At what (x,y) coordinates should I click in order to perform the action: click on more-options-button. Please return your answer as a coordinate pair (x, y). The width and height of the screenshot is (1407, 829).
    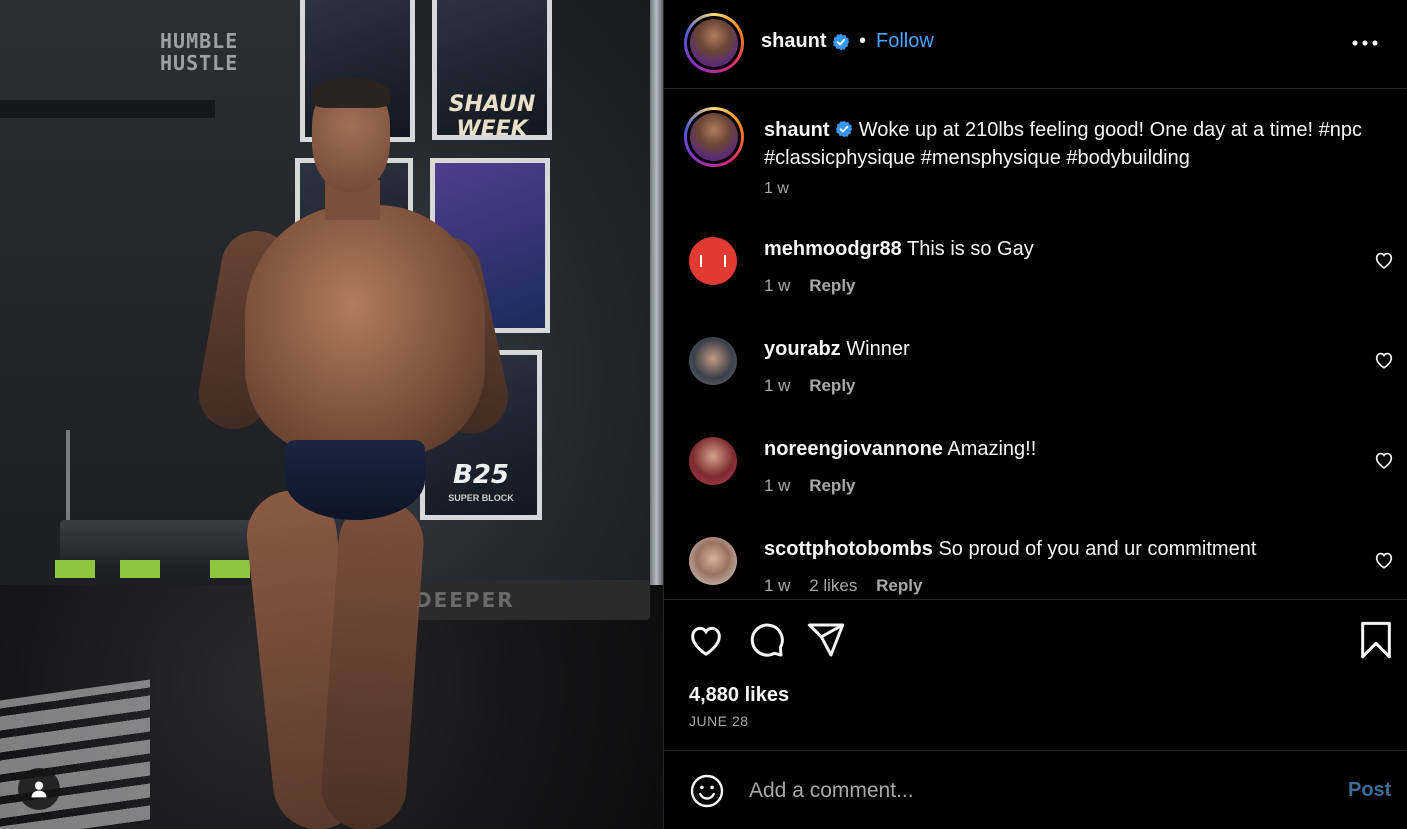
    Looking at the image, I should click on (1365, 43).